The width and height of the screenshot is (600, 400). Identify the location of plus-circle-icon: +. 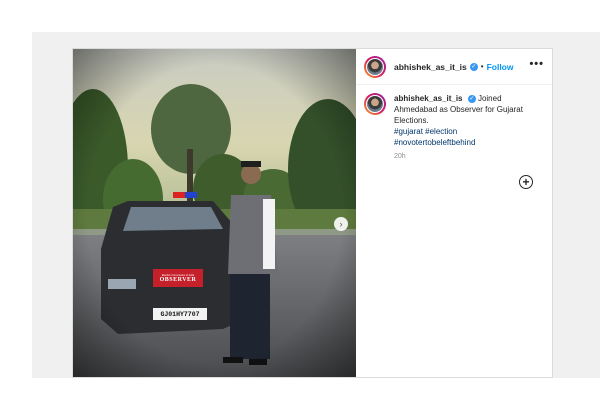
(526, 181).